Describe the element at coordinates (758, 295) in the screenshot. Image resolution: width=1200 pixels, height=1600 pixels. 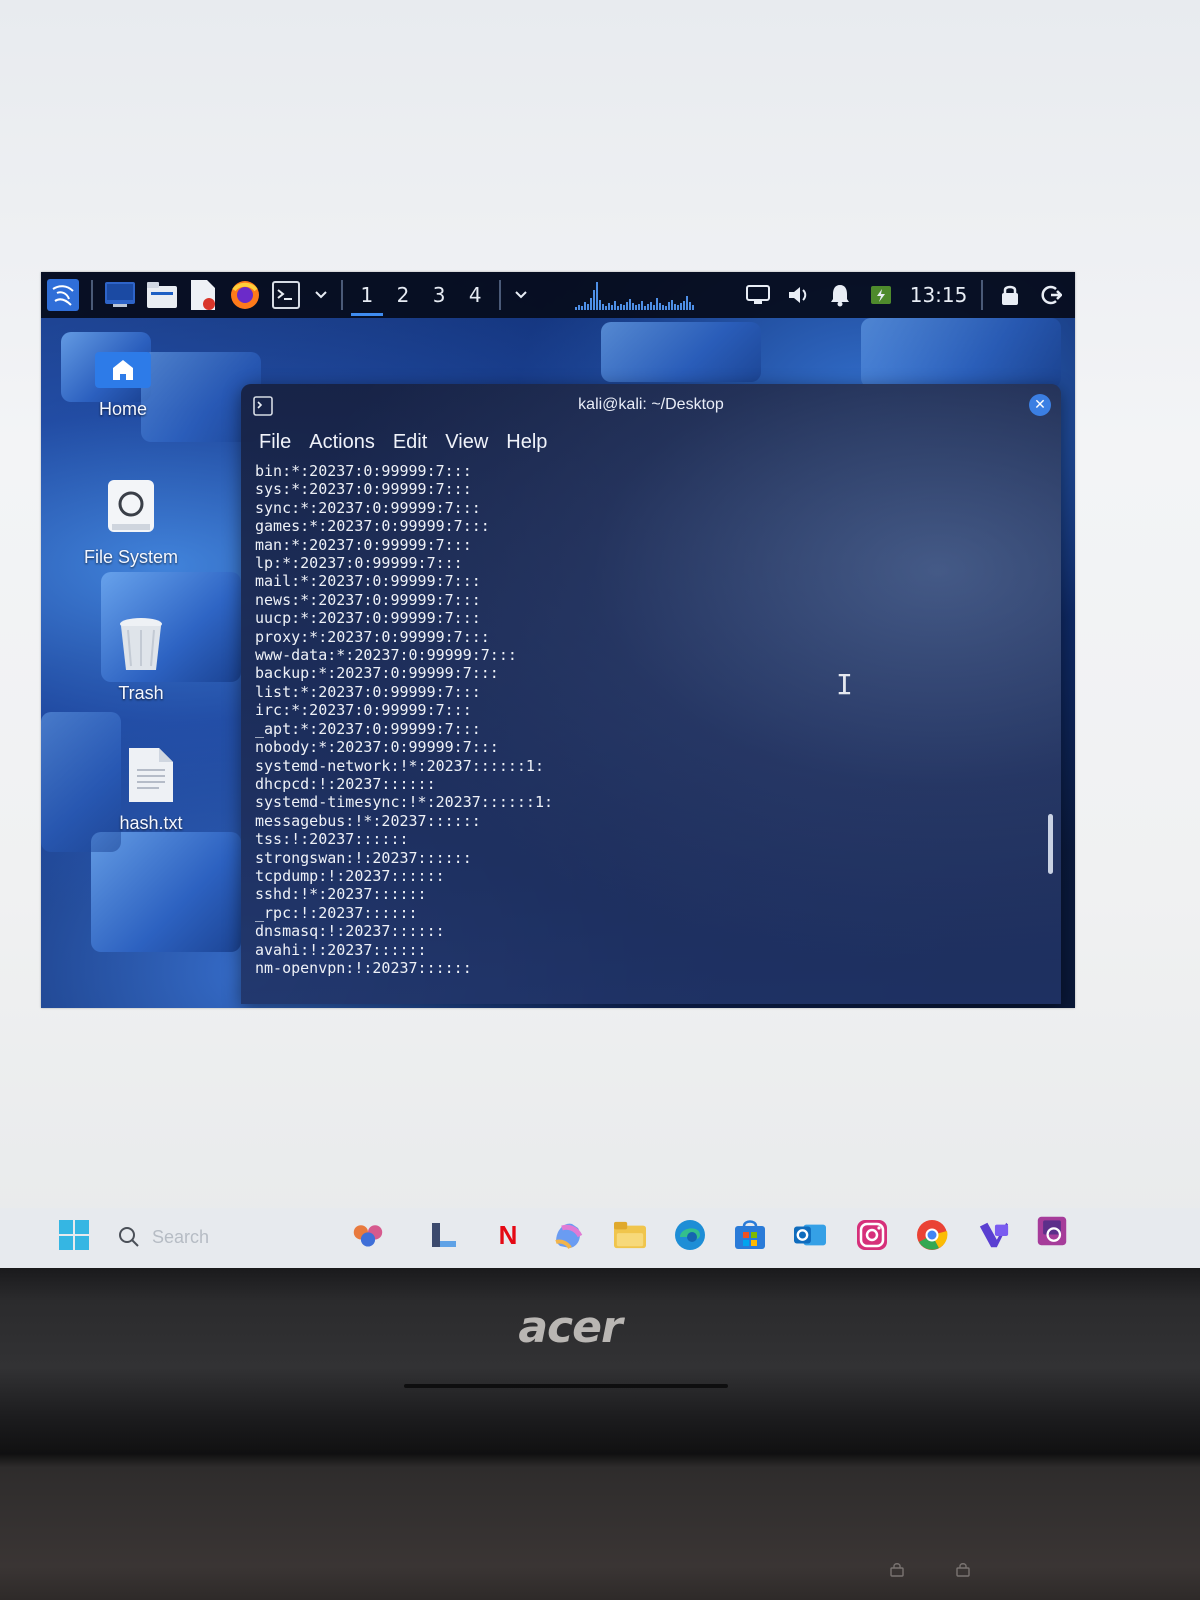
I see `display-icon` at that location.